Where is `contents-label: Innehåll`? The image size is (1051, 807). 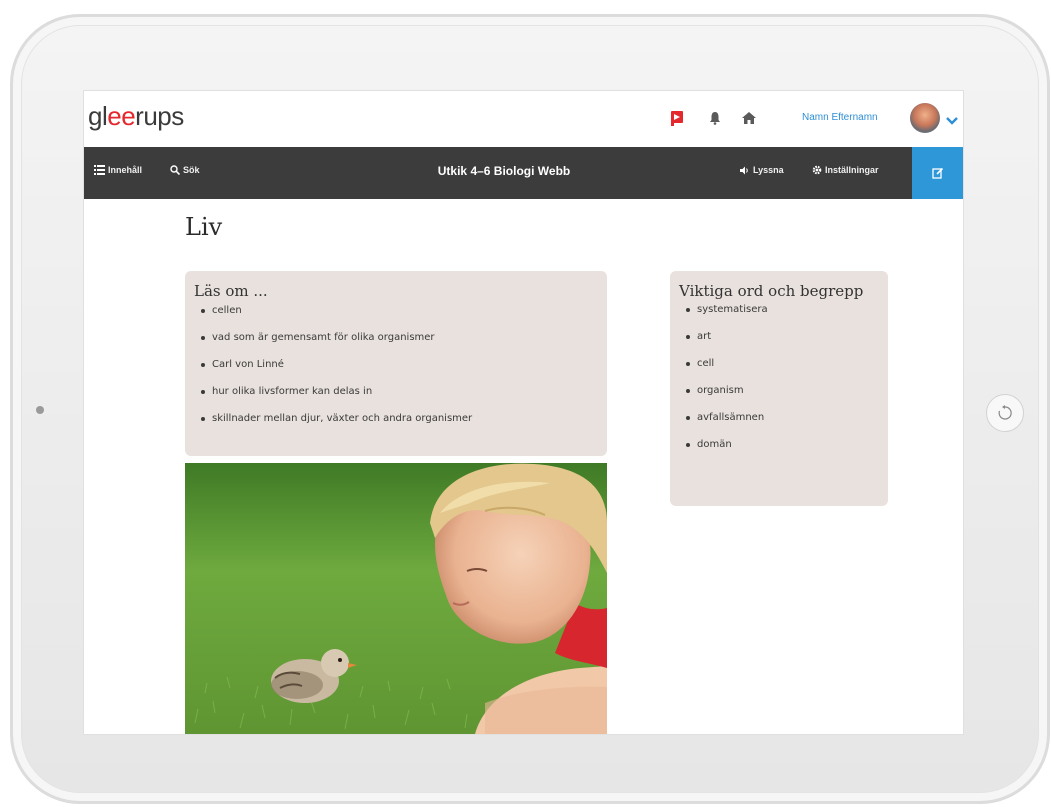
contents-label: Innehåll is located at coordinates (125, 170).